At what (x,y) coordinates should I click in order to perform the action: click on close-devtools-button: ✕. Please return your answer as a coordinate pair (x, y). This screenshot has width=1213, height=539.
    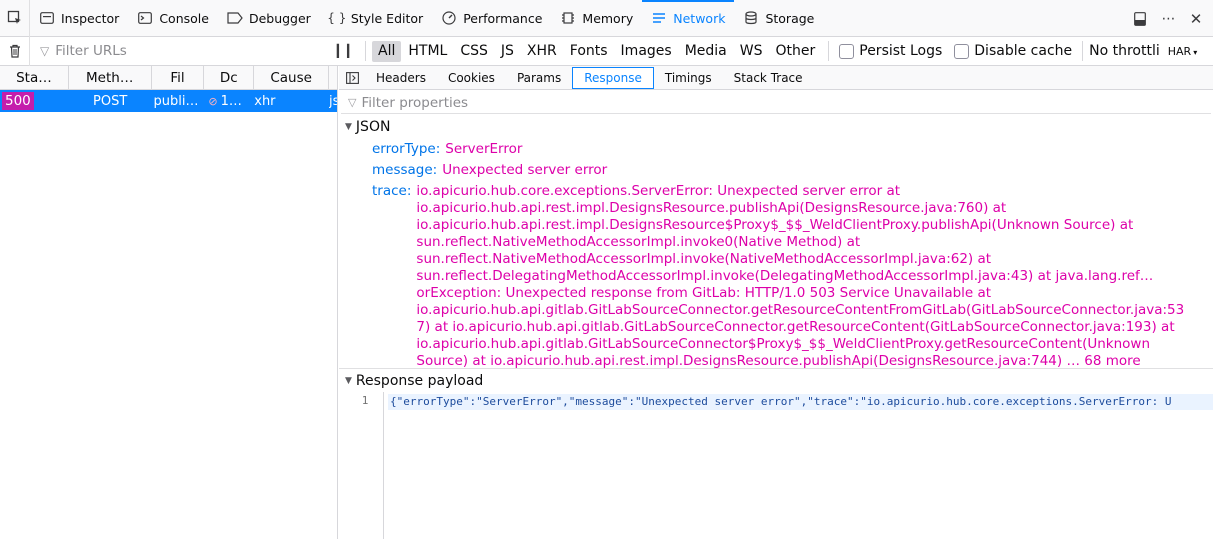
    Looking at the image, I should click on (1196, 19).